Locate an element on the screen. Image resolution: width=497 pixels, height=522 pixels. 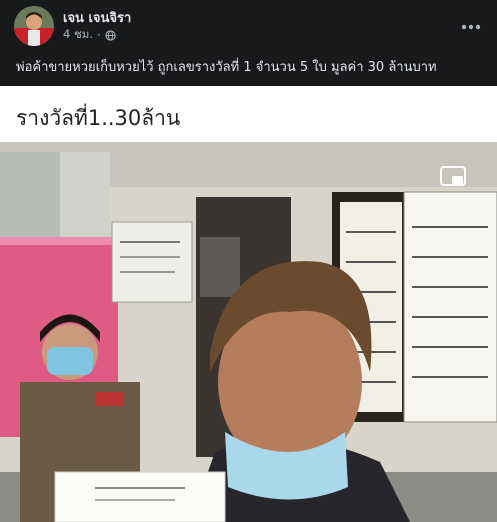
post-meta: 4 ชม. · is located at coordinates (89, 35).